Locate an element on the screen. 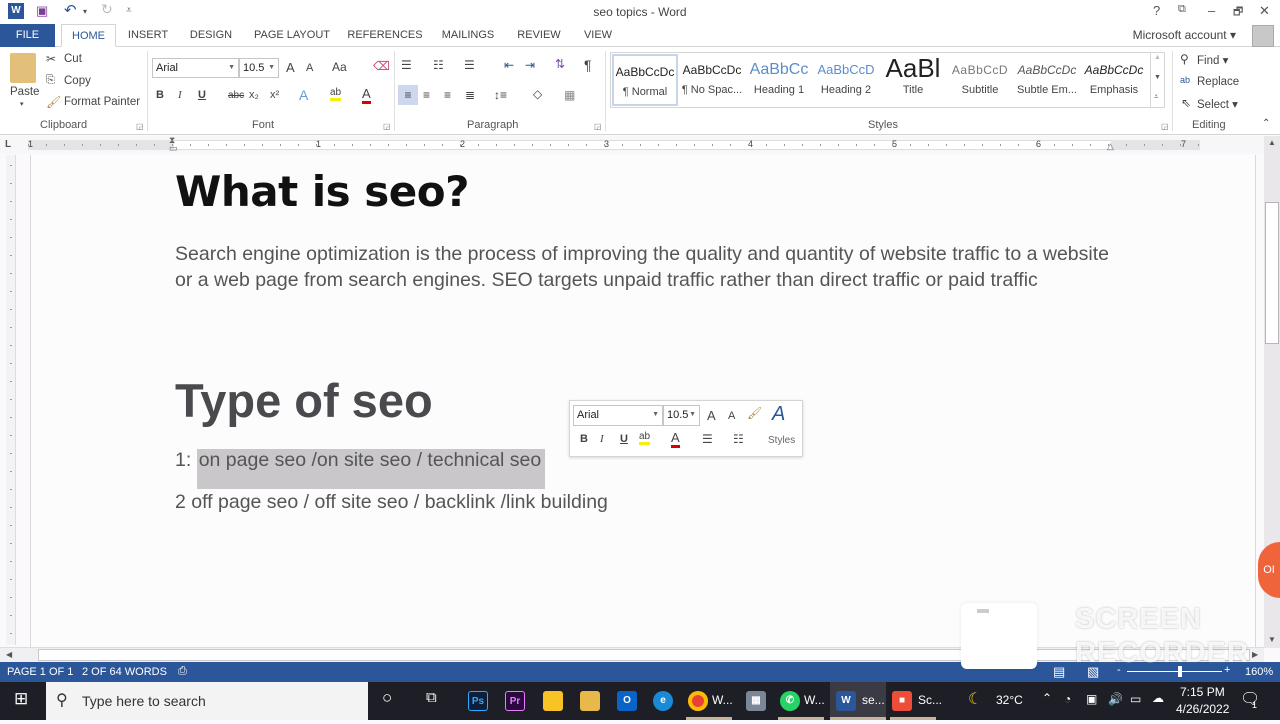 Image resolution: width=1280 pixels, height=724 pixels. clock-date: 4/26/2022 is located at coordinates (1202, 713).